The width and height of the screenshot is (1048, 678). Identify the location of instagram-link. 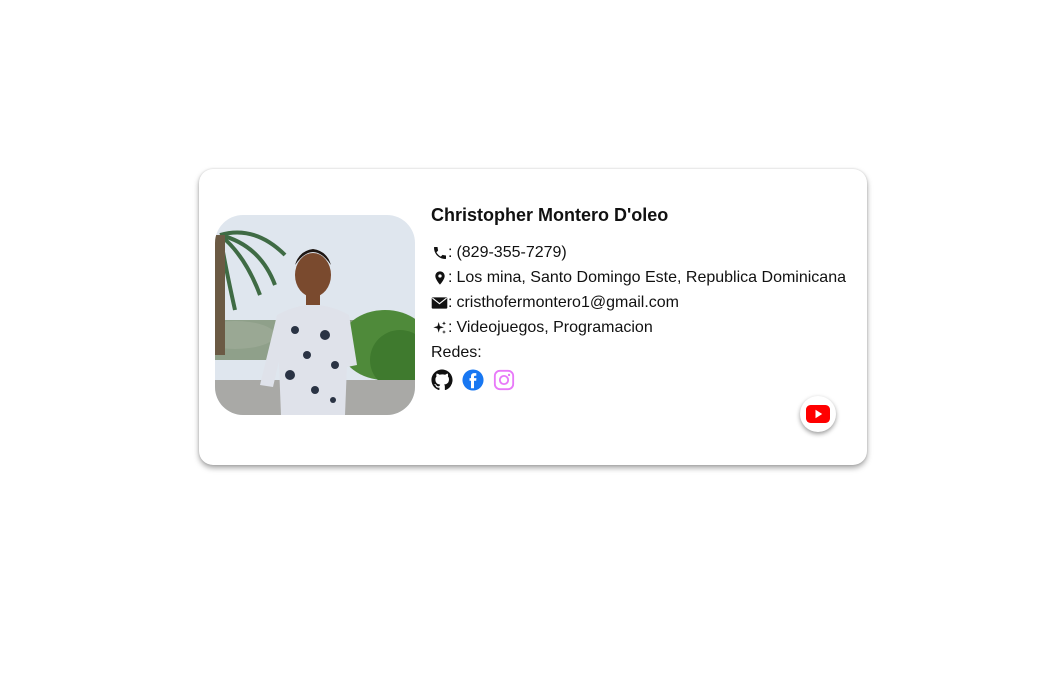
(504, 380).